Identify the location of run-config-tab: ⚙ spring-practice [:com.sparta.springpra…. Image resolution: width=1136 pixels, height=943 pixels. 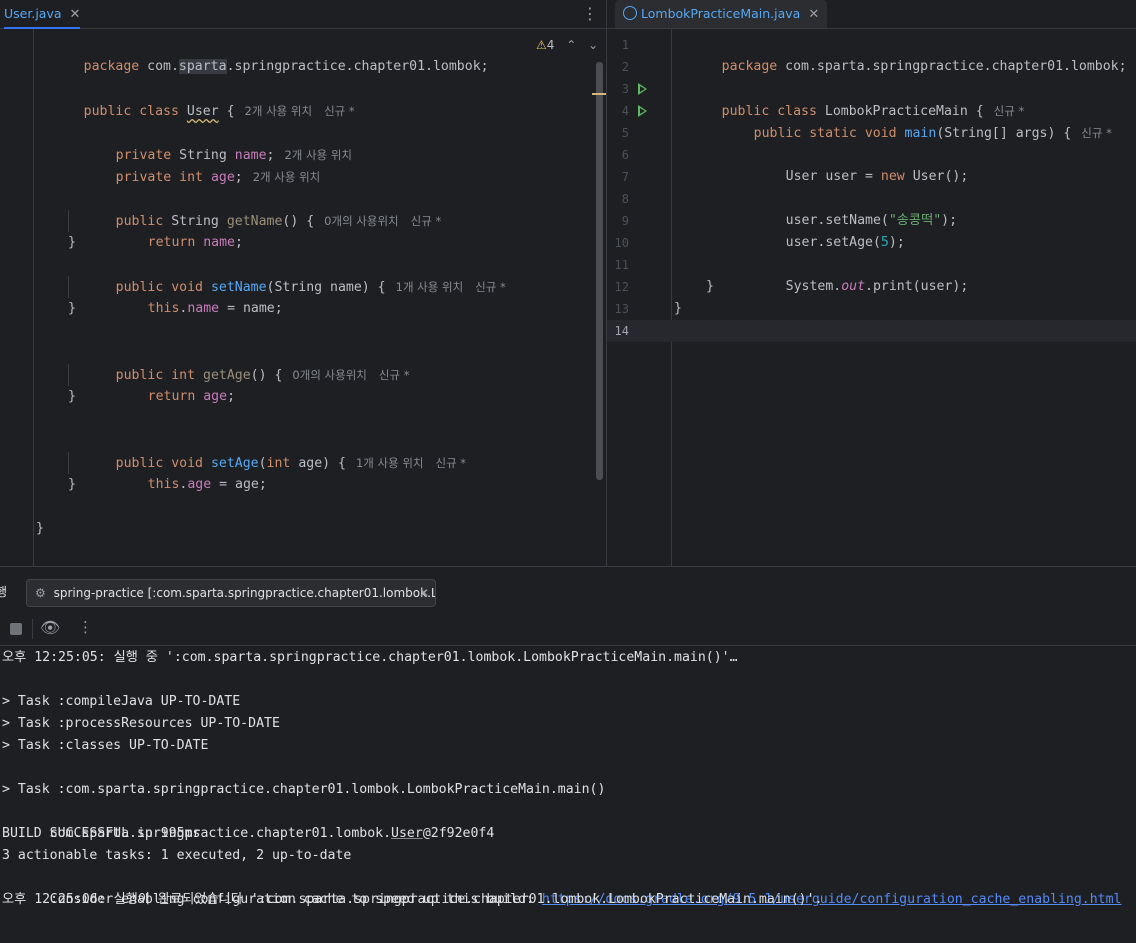
(231, 593).